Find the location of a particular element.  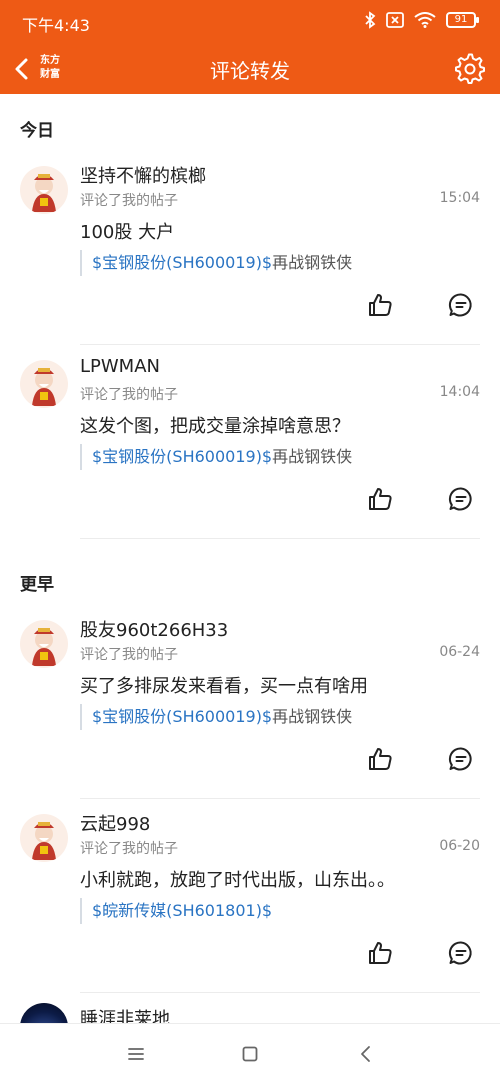

page-title: 评论转发 is located at coordinates (250, 71).